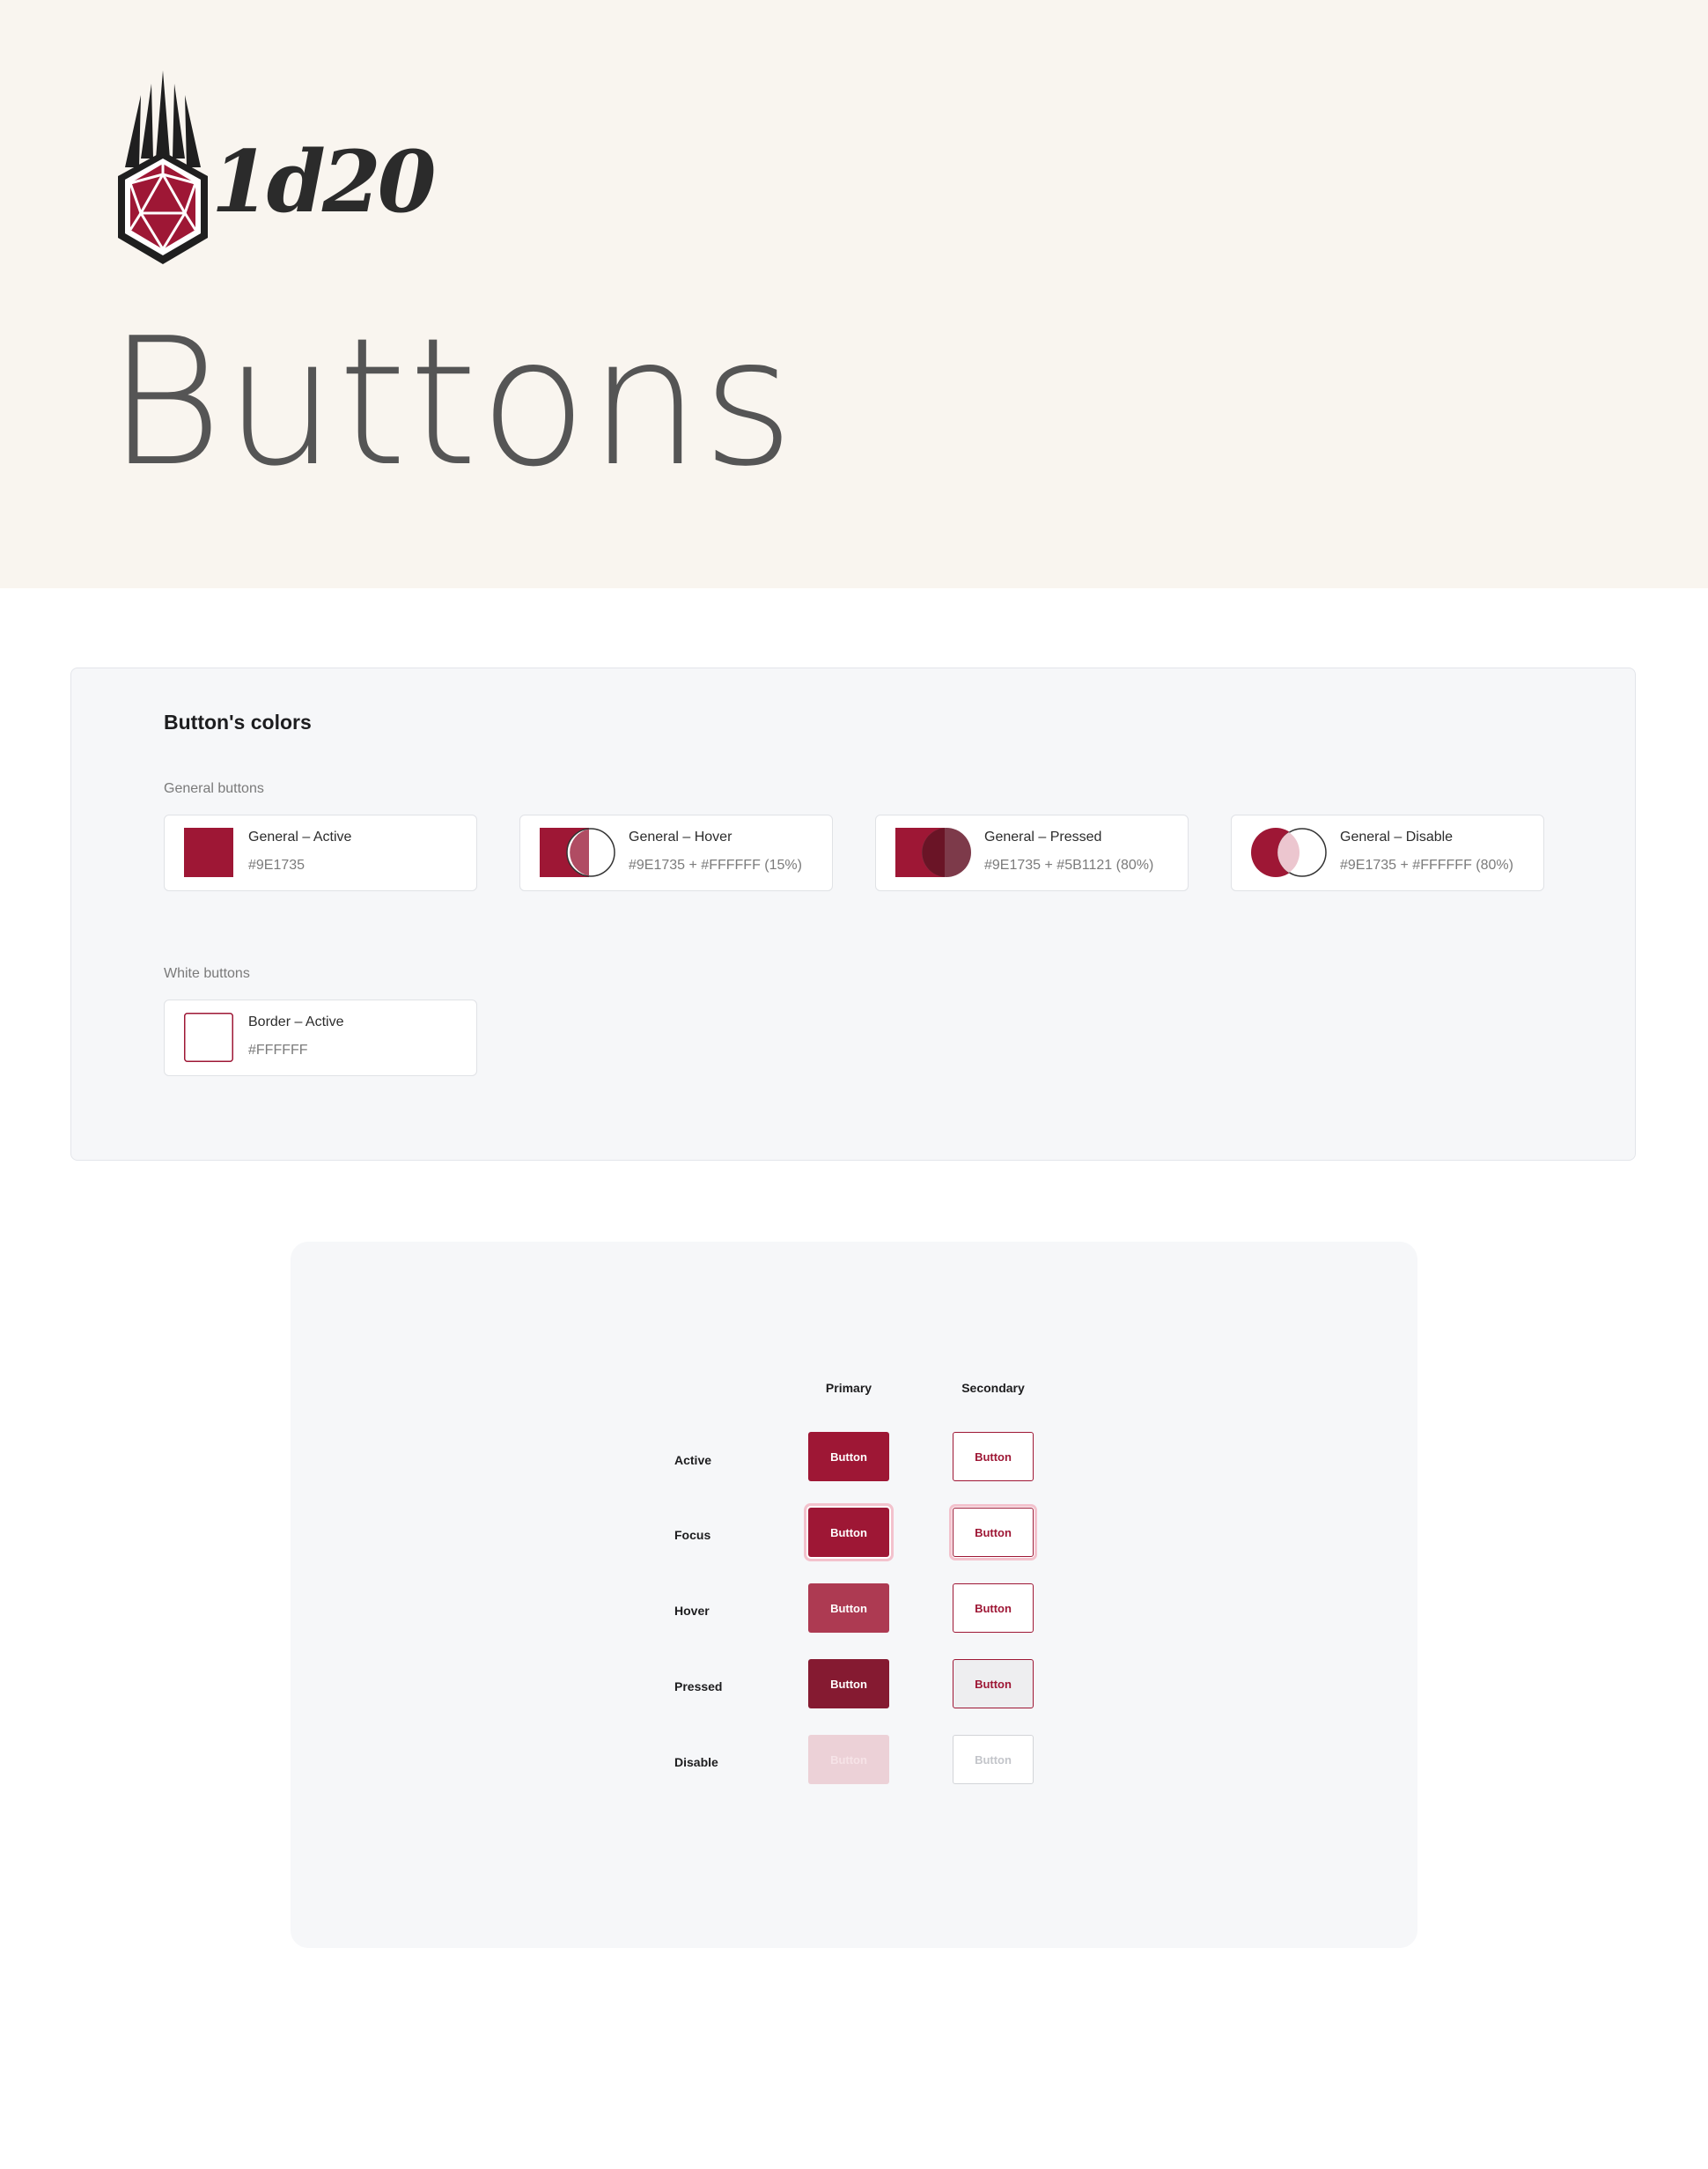  I want to click on logo-wordmark: 1d20, so click(324, 182).